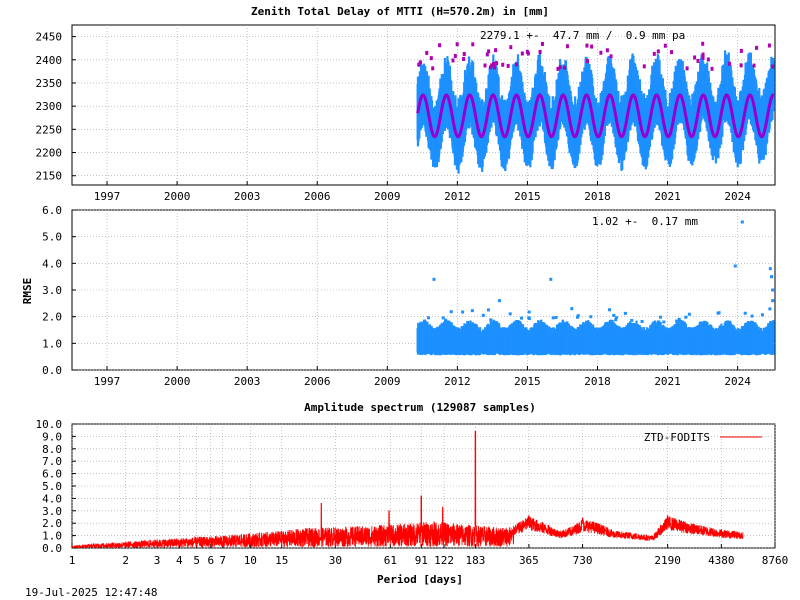 The width and height of the screenshot is (800, 600). I want to click on y-tick-label: 3.0, so click(52, 290).